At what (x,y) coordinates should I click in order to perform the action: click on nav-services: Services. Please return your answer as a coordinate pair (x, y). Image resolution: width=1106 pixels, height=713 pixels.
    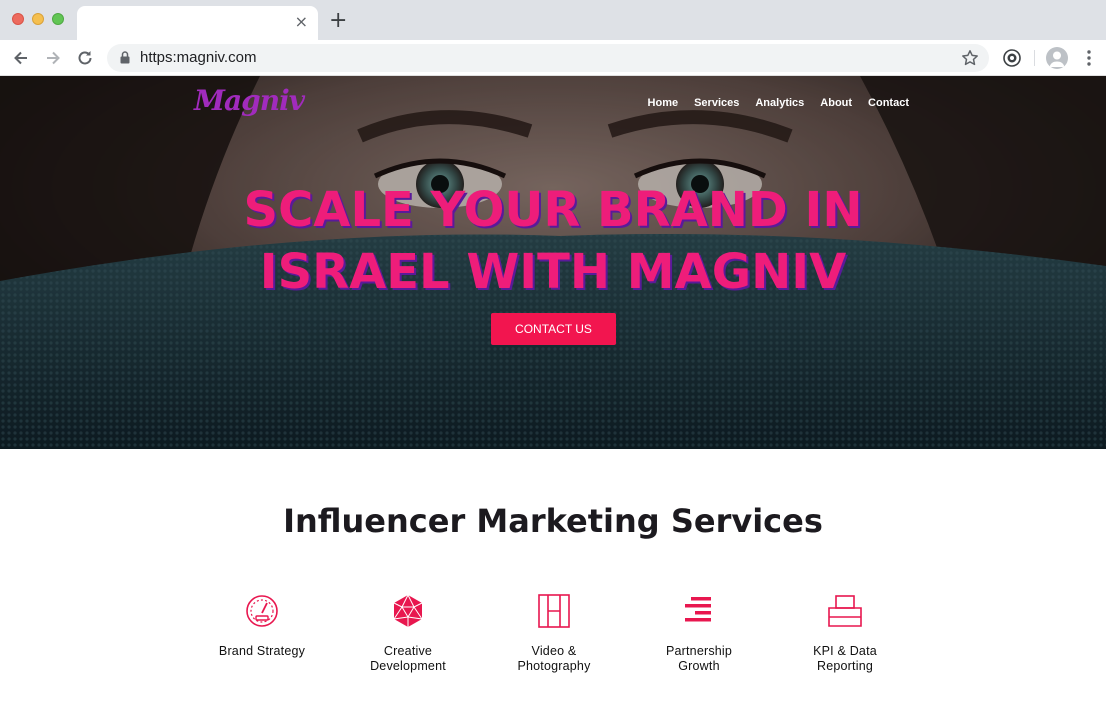
    Looking at the image, I should click on (716, 103).